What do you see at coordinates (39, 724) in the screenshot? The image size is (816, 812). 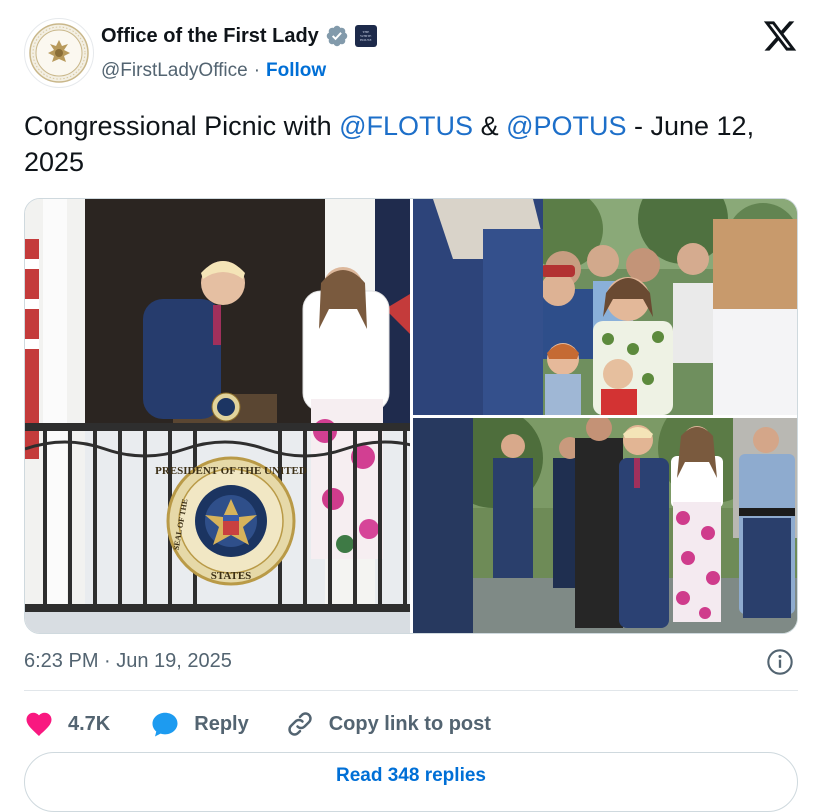 I see `heart-icon` at bounding box center [39, 724].